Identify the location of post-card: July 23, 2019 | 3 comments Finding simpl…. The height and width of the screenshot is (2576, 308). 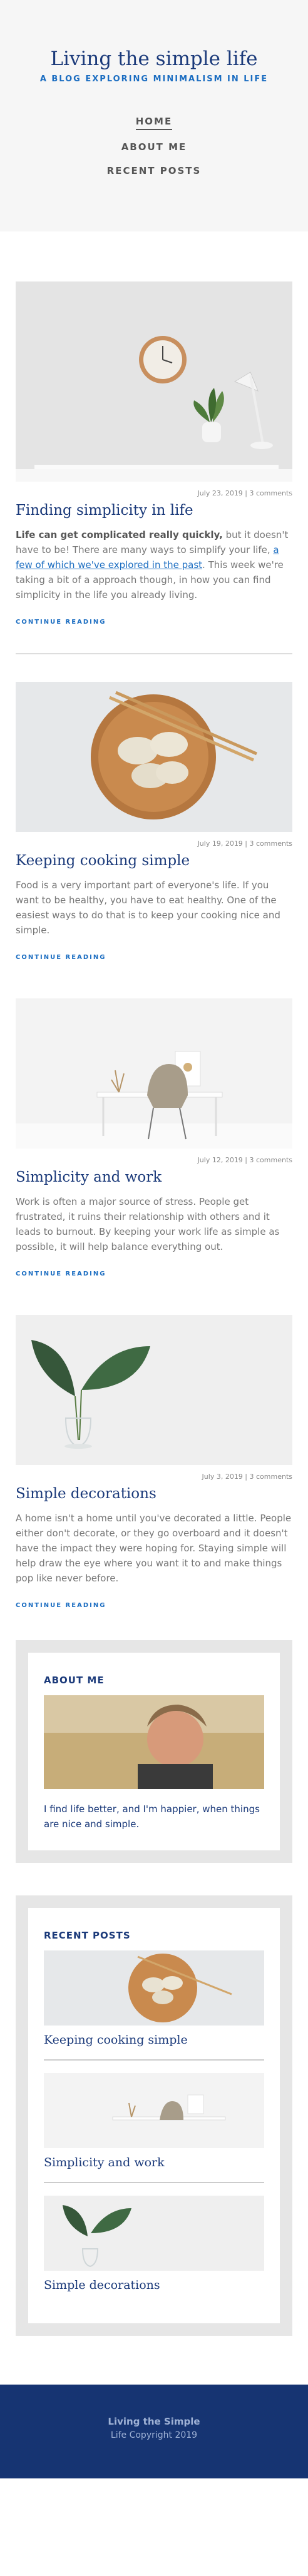
(154, 453).